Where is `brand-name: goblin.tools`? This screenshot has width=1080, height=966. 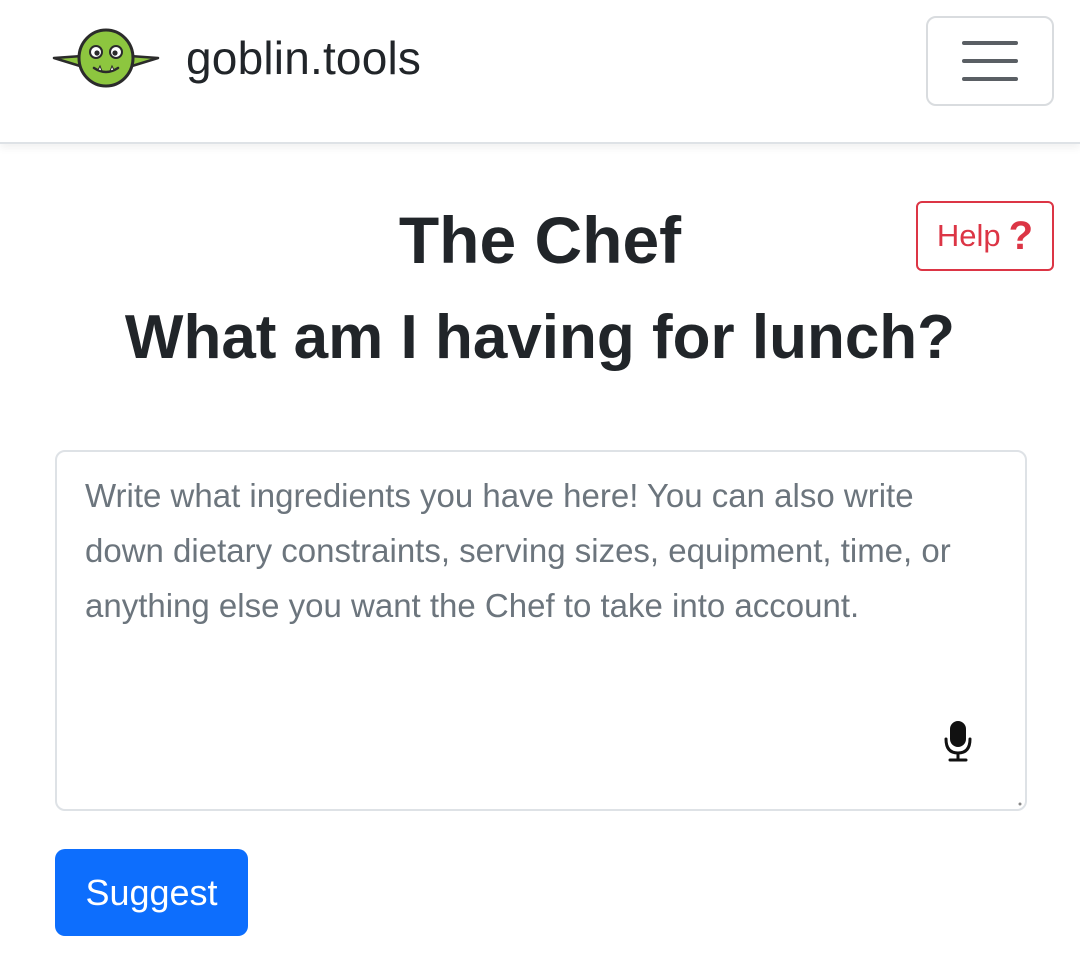
brand-name: goblin.tools is located at coordinates (304, 58).